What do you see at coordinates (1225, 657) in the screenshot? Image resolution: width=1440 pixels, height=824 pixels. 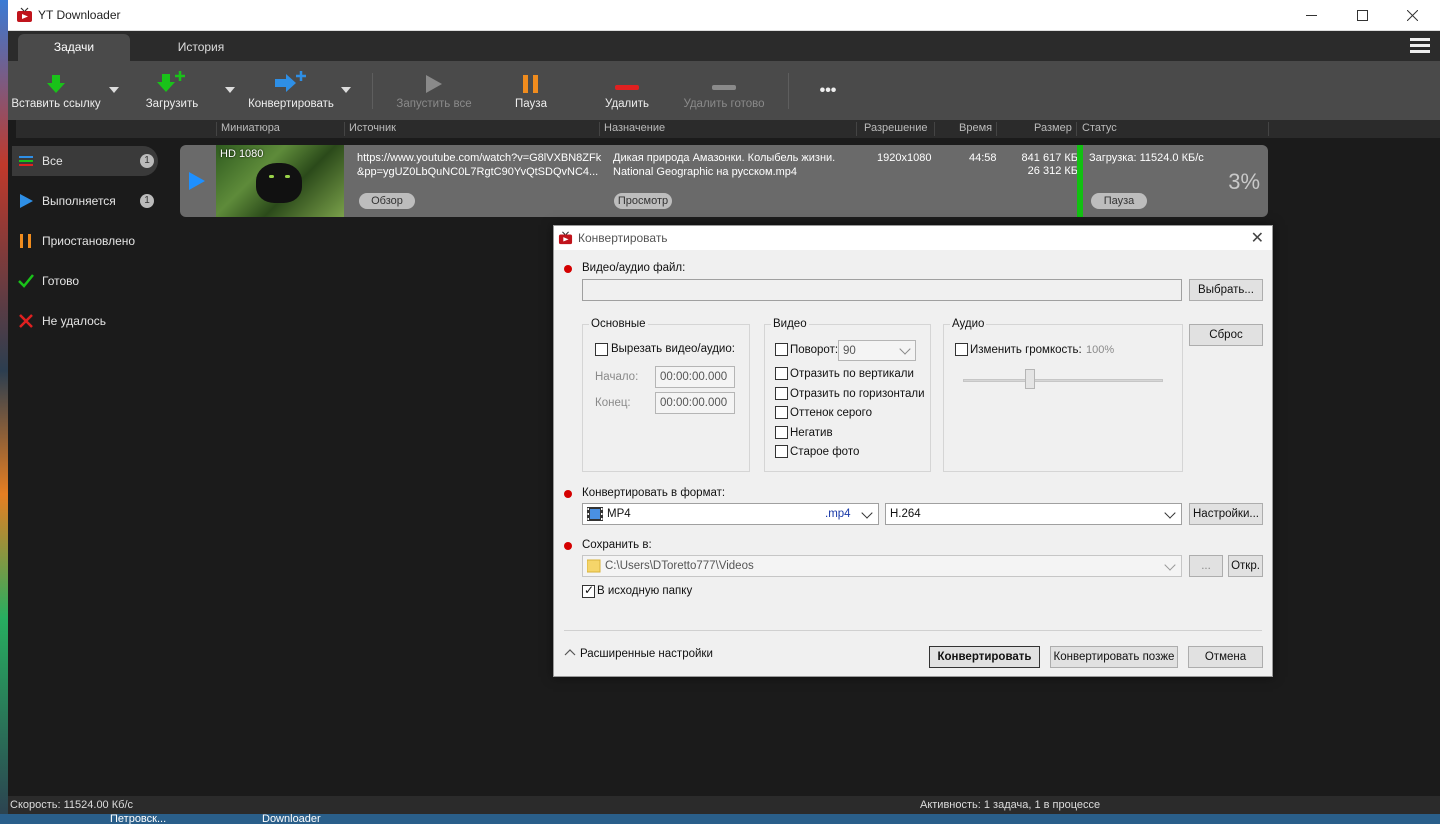 I see `cancel-button: Отмена` at bounding box center [1225, 657].